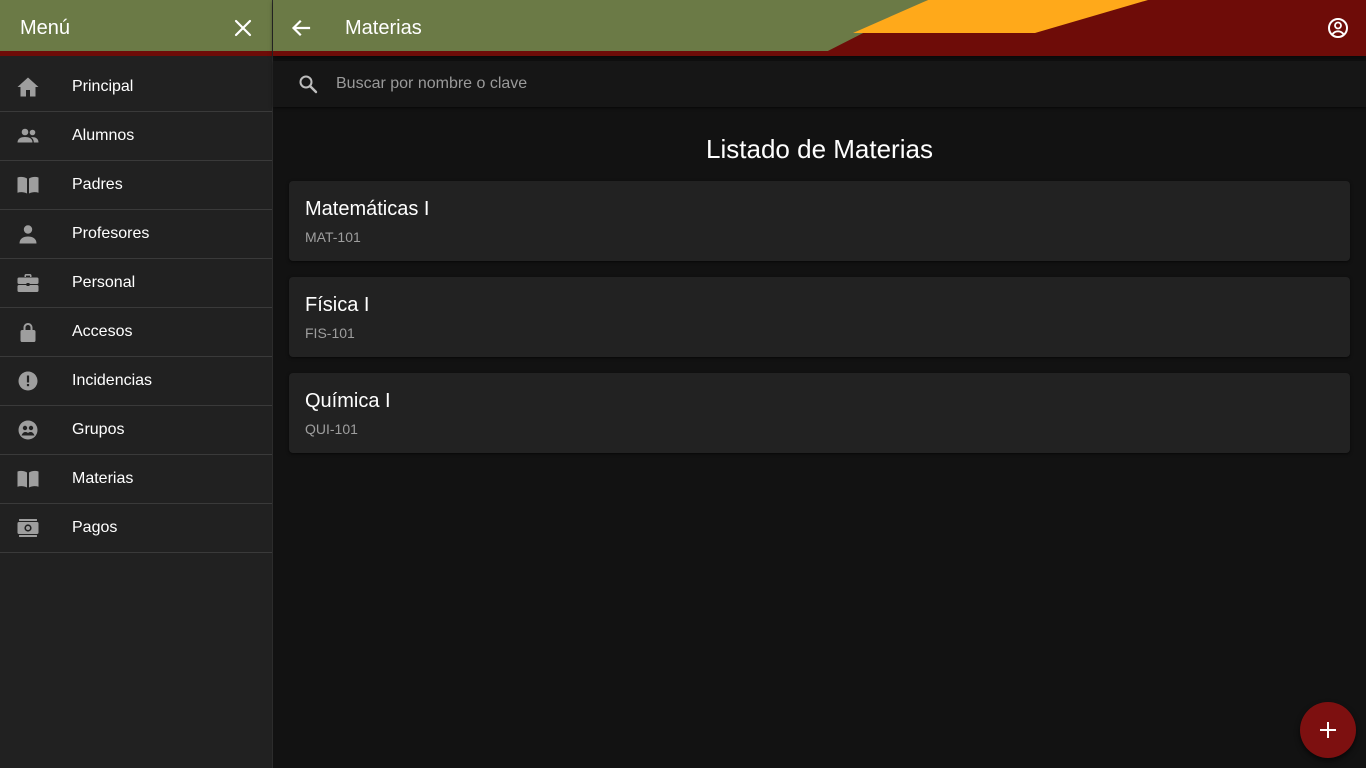 This screenshot has height=768, width=1366. I want to click on sidebar-item-label: Accesos, so click(102, 331).